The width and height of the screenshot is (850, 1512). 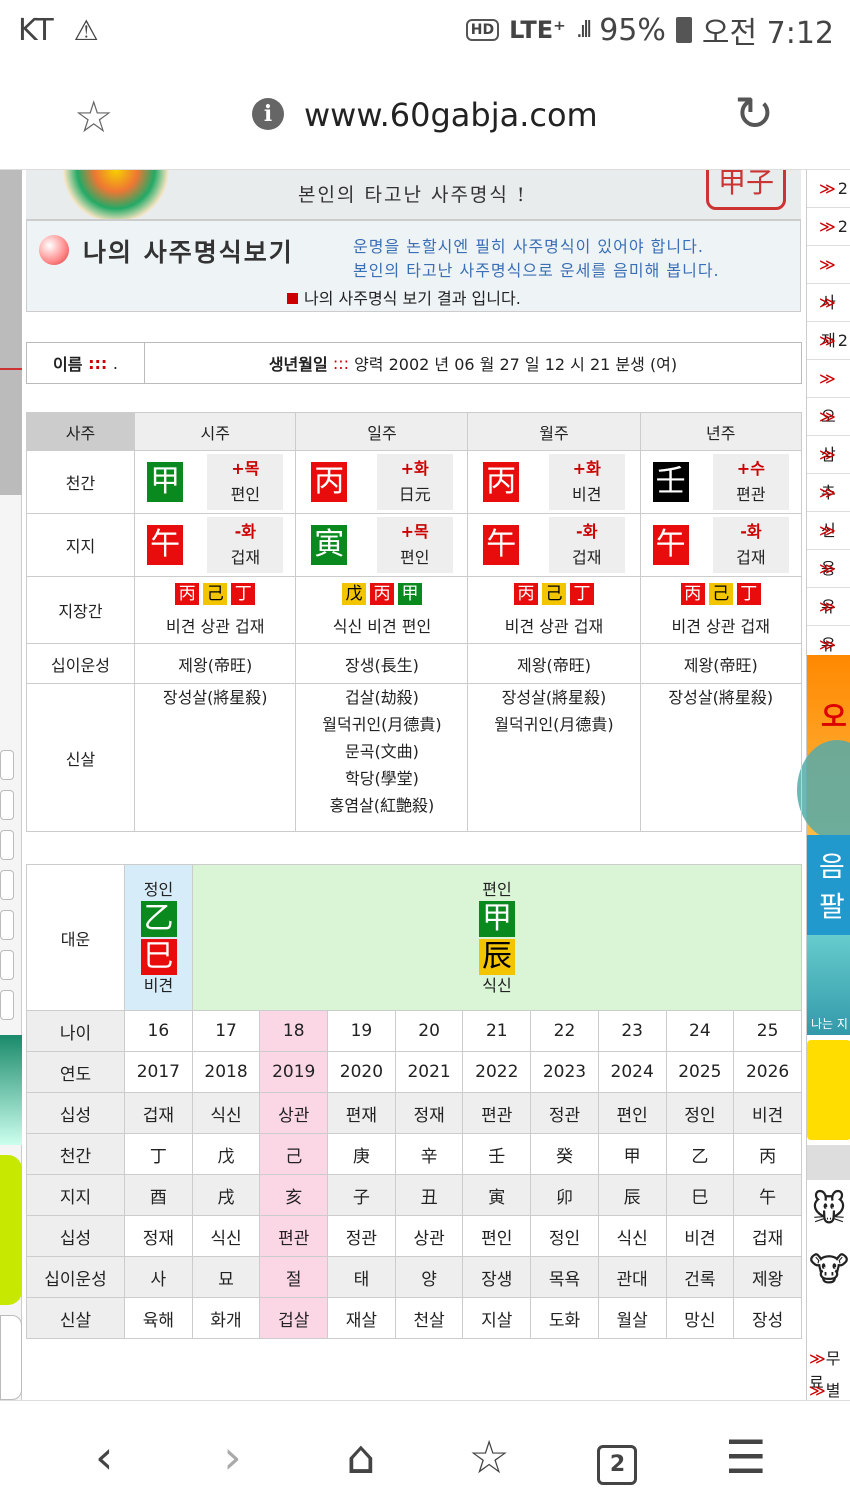 What do you see at coordinates (516, 364) in the screenshot?
I see `birth-value: 양력 2002 년 06 월 27 일 12 시 21 분생 (여)` at bounding box center [516, 364].